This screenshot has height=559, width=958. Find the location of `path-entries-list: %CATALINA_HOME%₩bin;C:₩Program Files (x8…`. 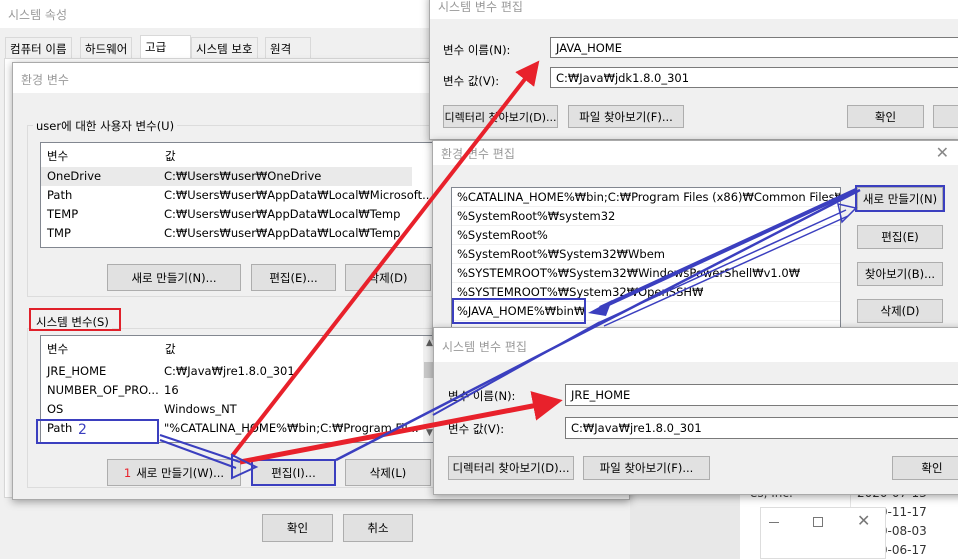

path-entries-list: %CATALINA_HOME%₩bin;C:₩Program Files (x8… is located at coordinates (646, 264).